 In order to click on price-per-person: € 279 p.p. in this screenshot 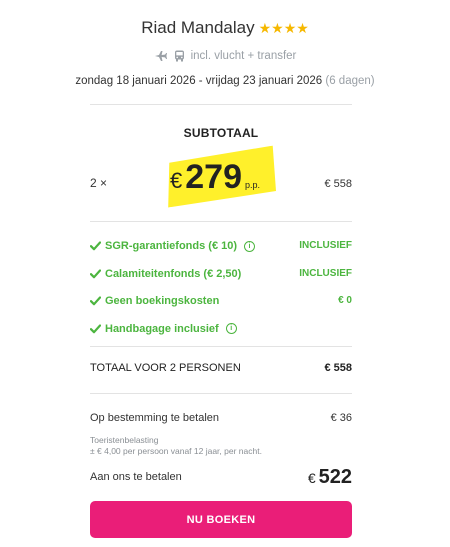, I will do `click(215, 177)`.